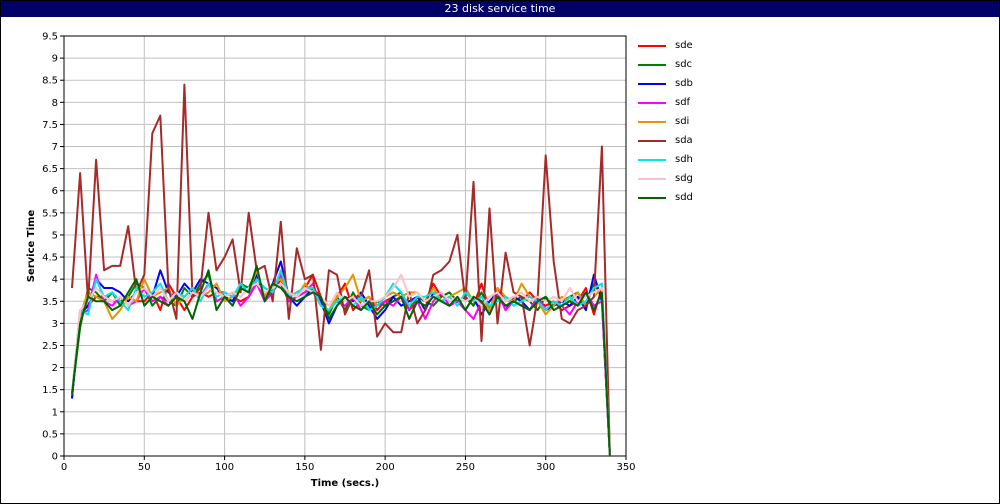 Image resolution: width=1000 pixels, height=504 pixels. I want to click on legend-label: sdf, so click(683, 102).